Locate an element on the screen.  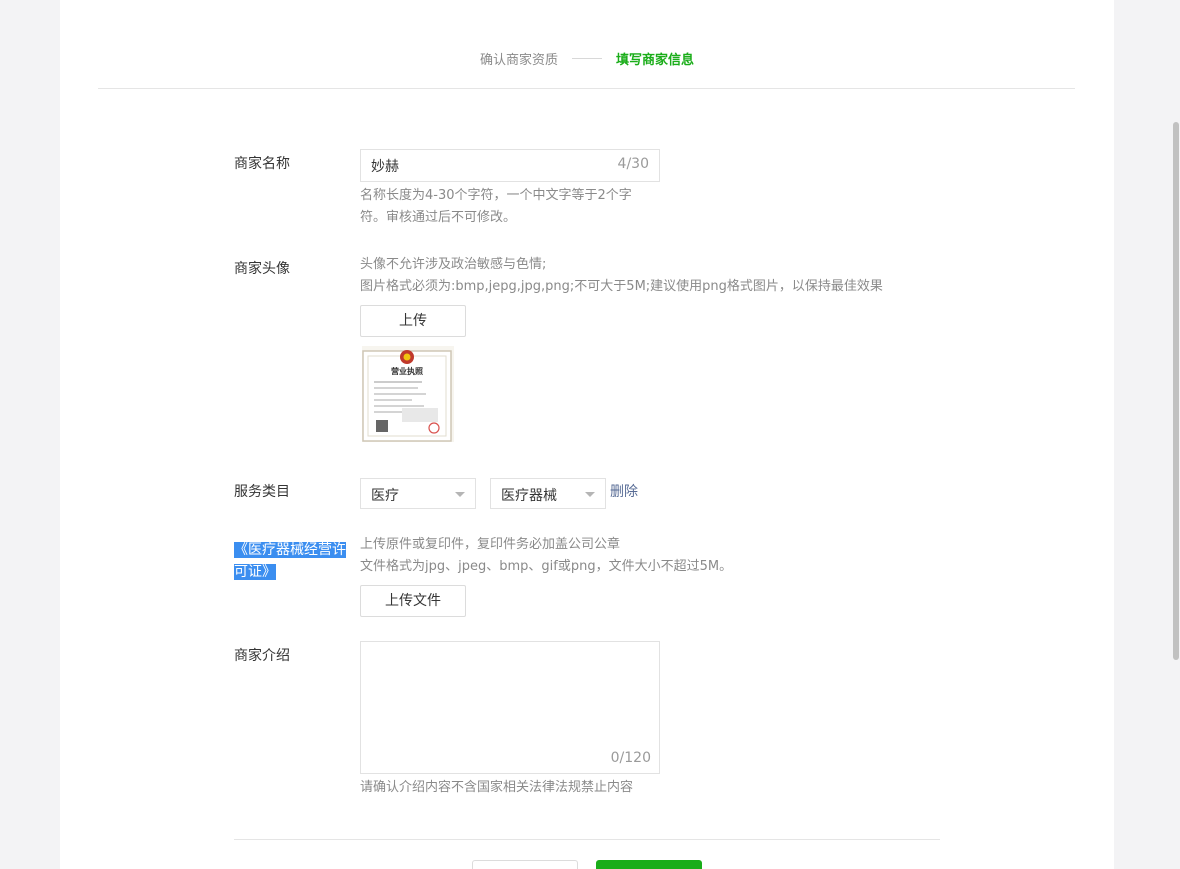
permit-label-line-1: 《医疗器械经营许 is located at coordinates (290, 550).